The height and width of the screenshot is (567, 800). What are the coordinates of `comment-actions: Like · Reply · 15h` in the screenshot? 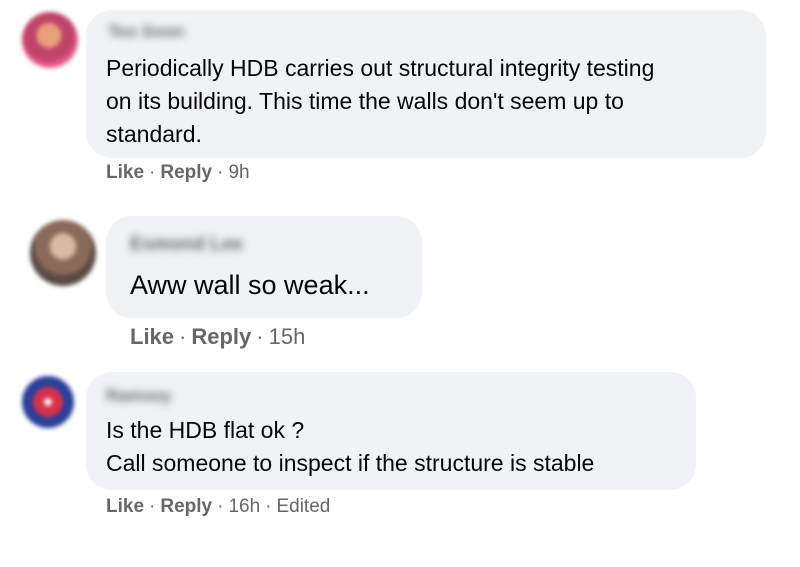 It's located at (217, 337).